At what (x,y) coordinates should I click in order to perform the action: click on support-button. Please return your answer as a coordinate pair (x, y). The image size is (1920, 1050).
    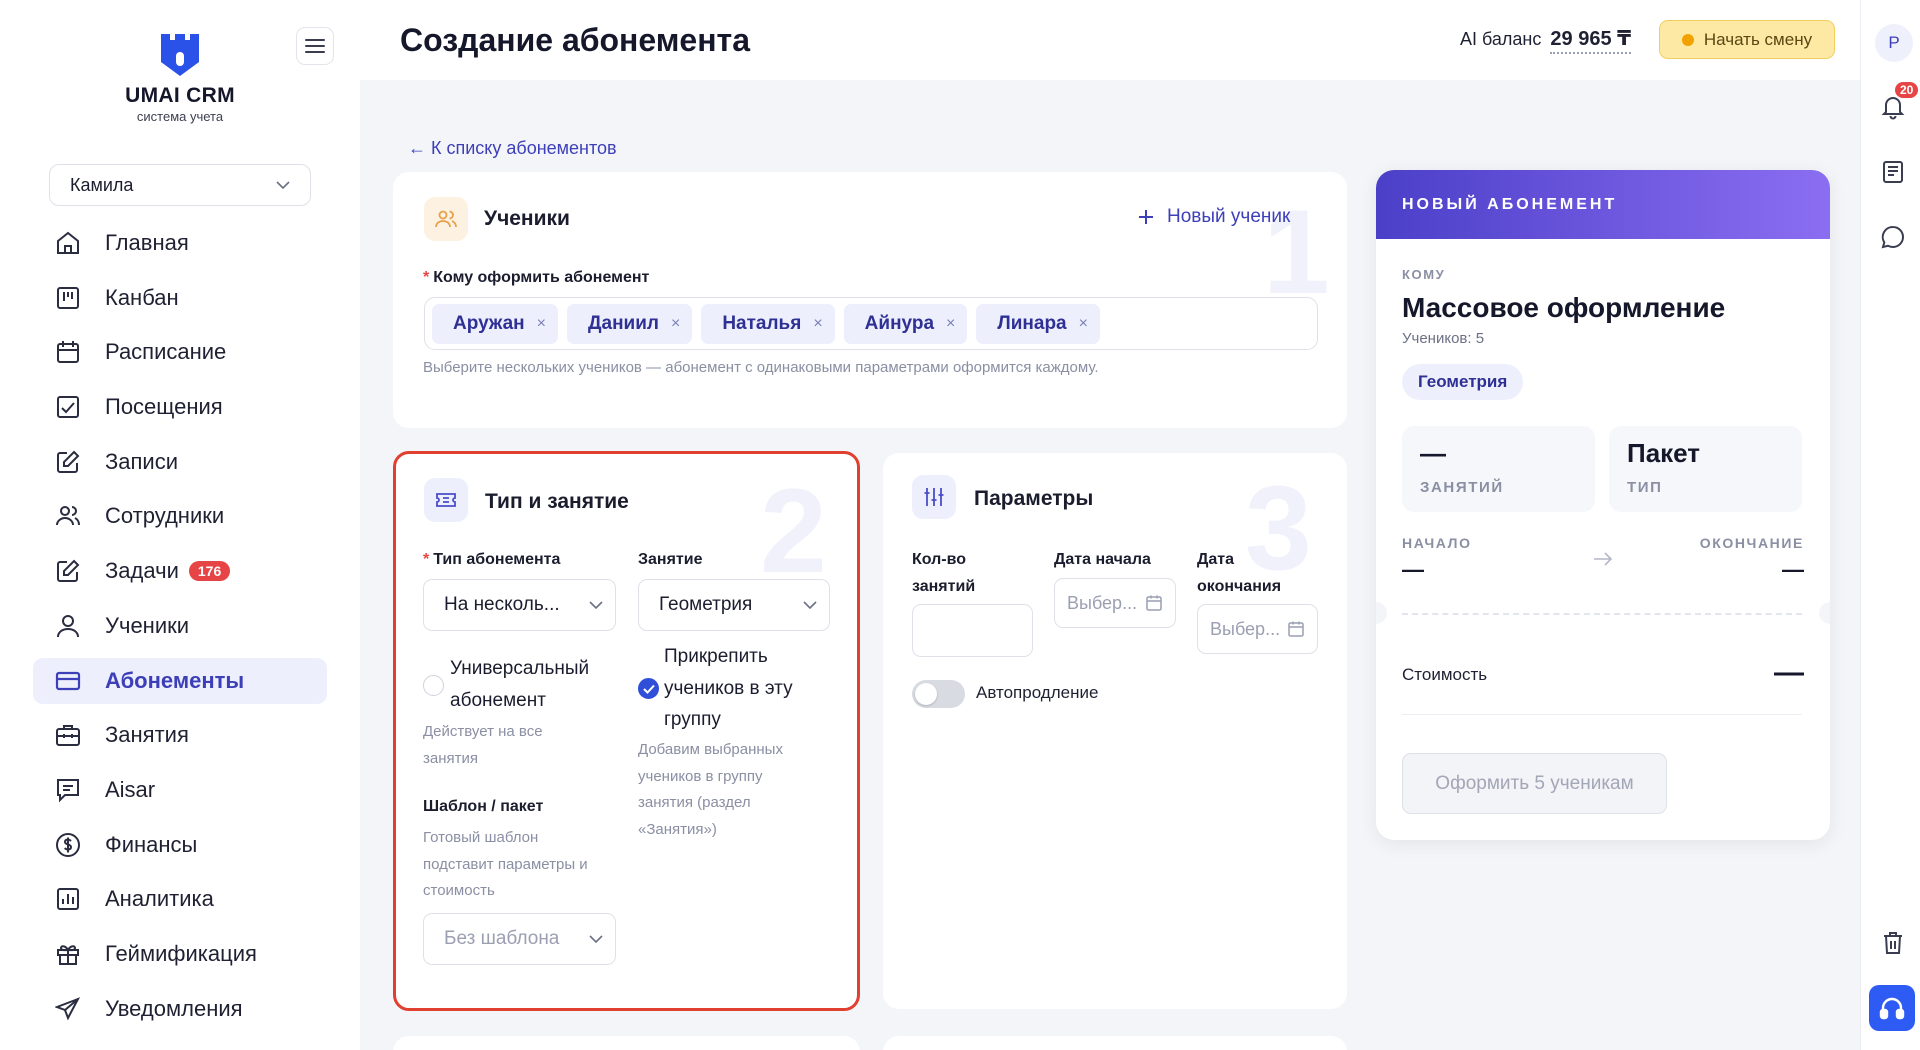
    Looking at the image, I should click on (1892, 1008).